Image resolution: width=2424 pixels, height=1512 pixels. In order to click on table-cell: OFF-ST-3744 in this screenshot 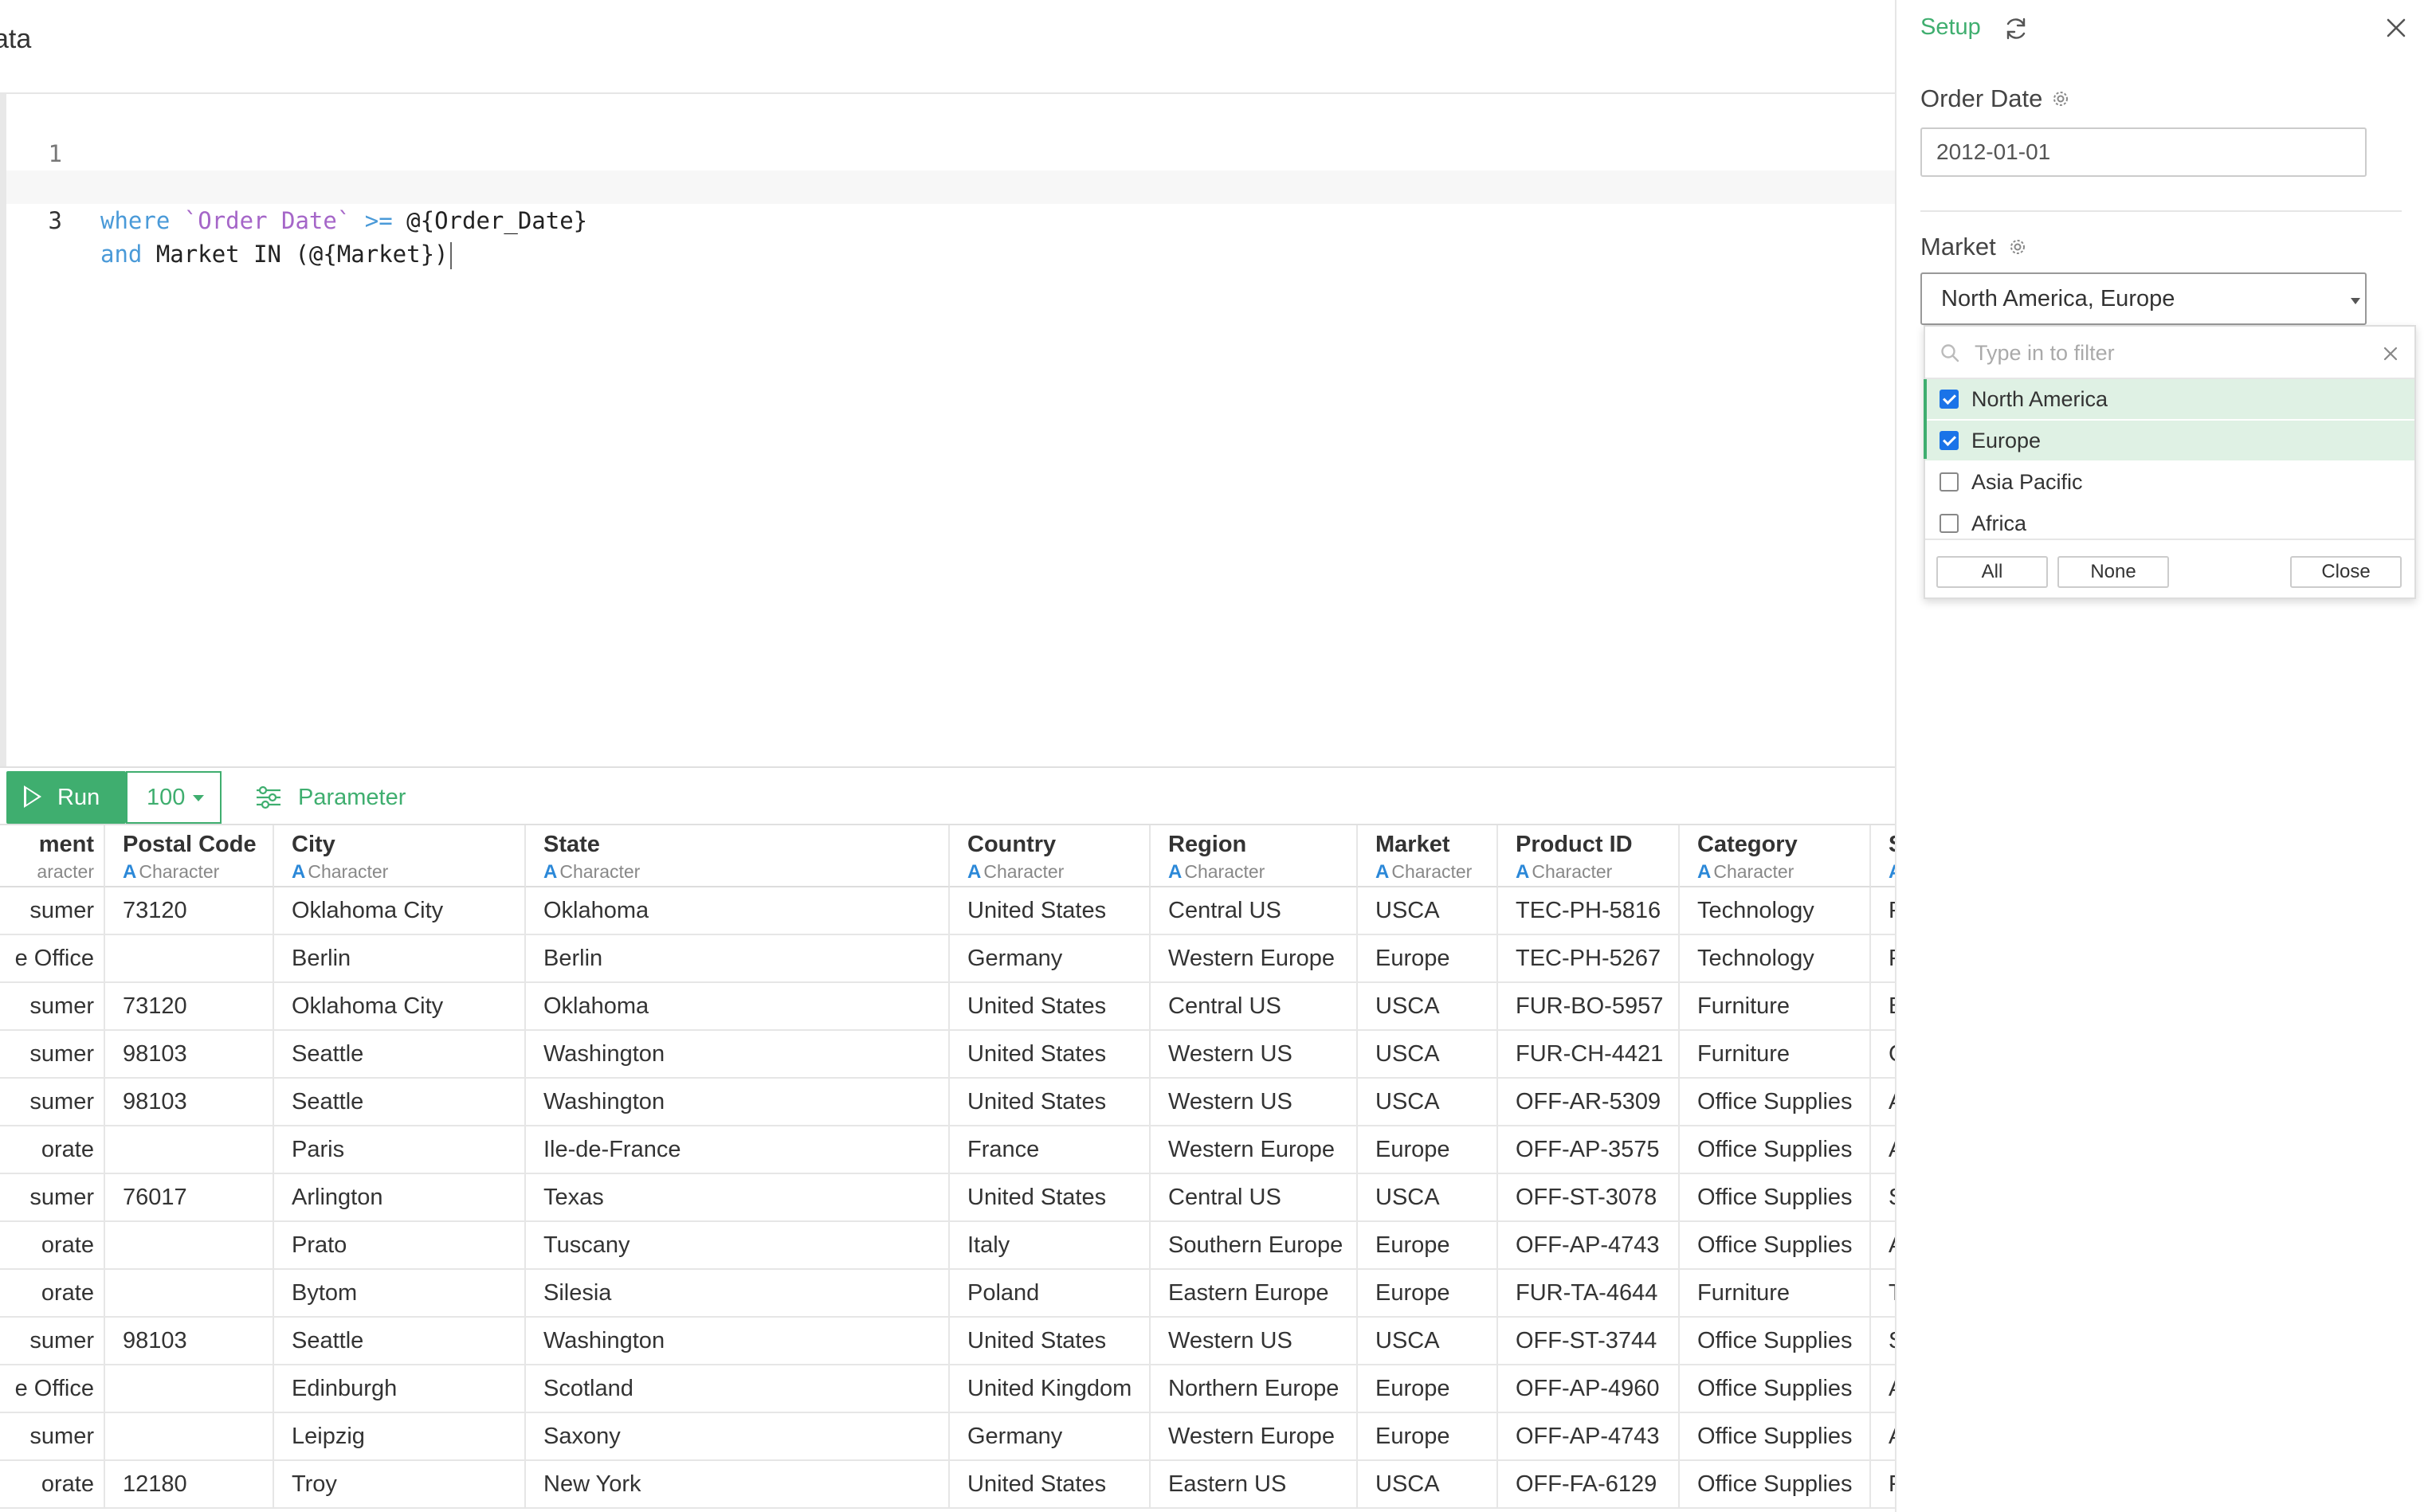, I will do `click(1589, 1341)`.